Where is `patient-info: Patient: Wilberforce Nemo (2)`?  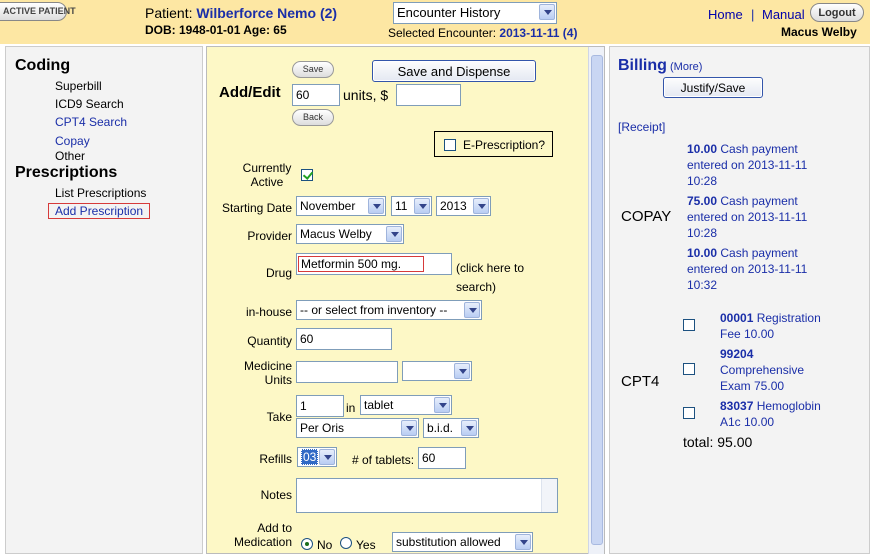
patient-info: Patient: Wilberforce Nemo (2) is located at coordinates (241, 13).